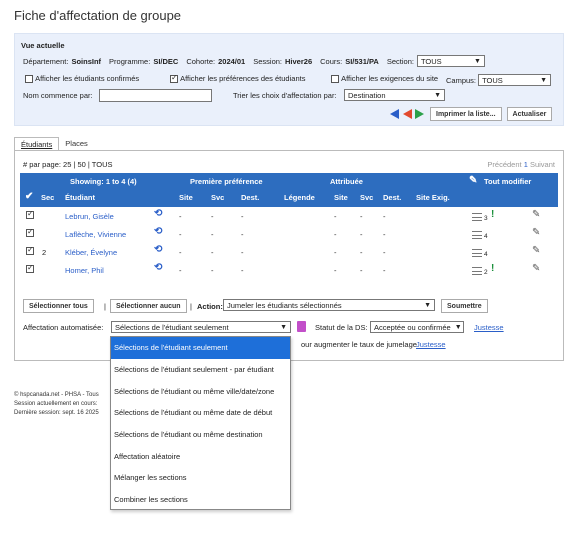 This screenshot has width=576, height=540. What do you see at coordinates (226, 181) in the screenshot?
I see `first-preference-header: Première préférence` at bounding box center [226, 181].